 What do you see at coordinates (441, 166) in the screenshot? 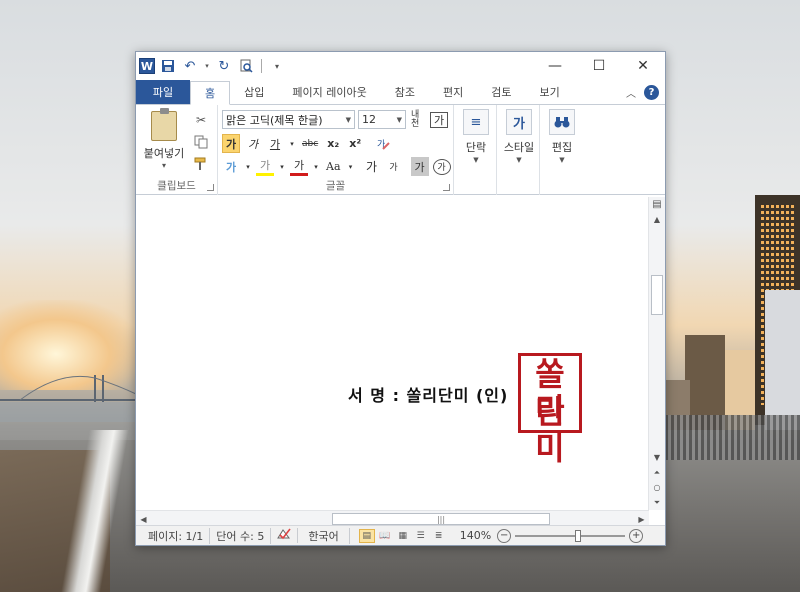
I see `enclose-characters-button: 가` at bounding box center [441, 166].